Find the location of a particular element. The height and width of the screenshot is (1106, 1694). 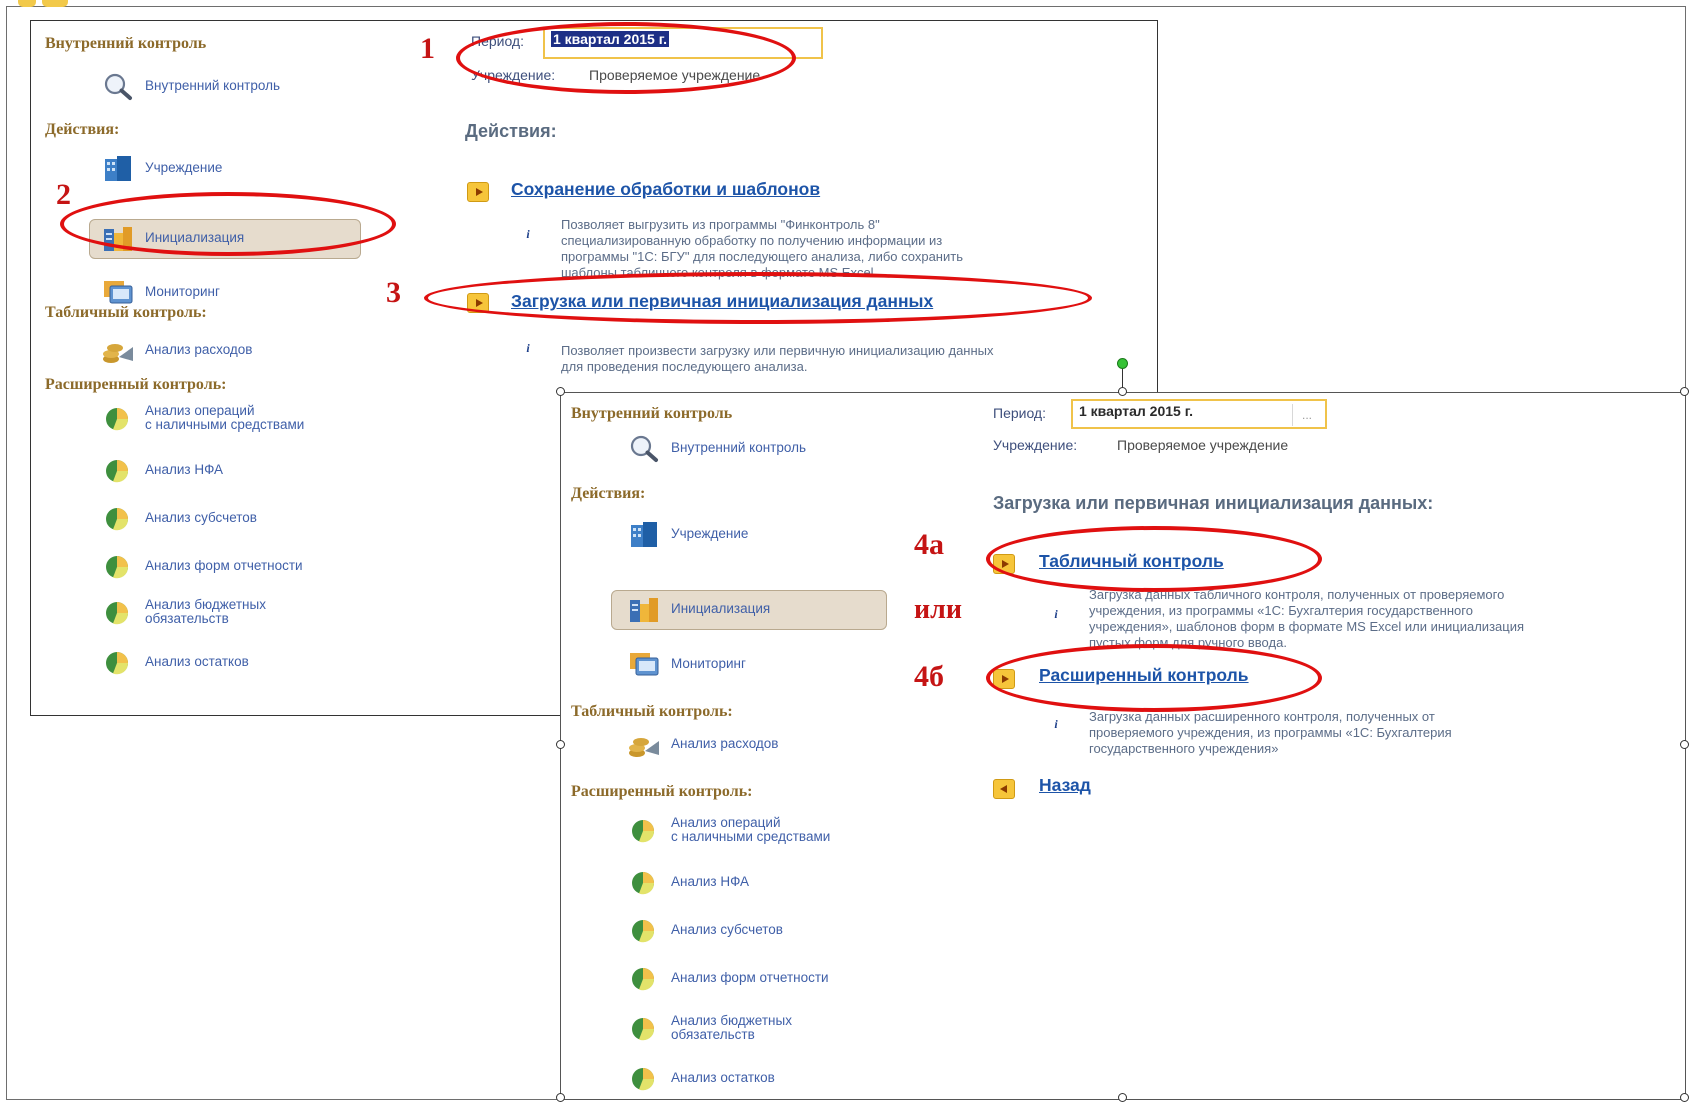

back-arrow-icon is located at coordinates (1004, 789).